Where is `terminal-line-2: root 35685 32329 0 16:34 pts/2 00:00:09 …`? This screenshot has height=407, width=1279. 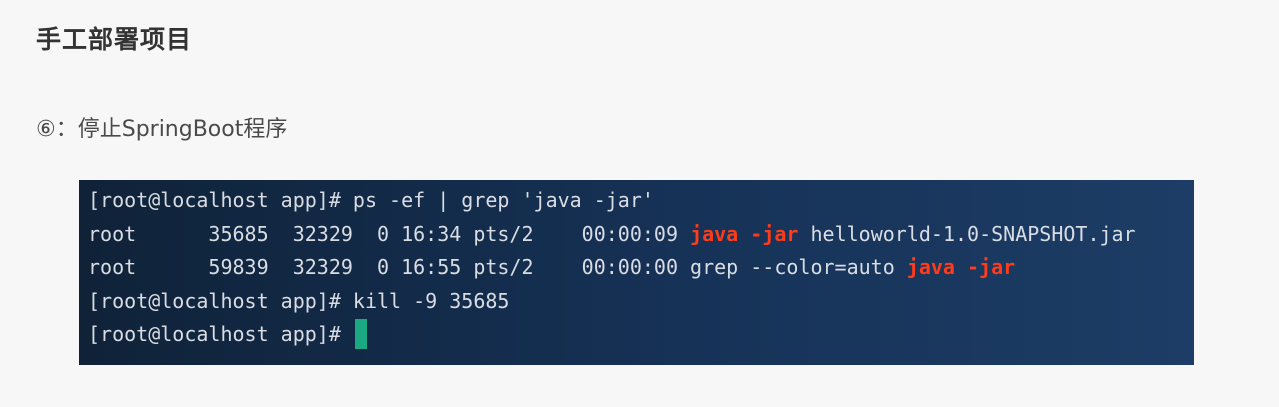 terminal-line-2: root 35685 32329 0 16:34 pts/2 00:00:09 … is located at coordinates (641, 235).